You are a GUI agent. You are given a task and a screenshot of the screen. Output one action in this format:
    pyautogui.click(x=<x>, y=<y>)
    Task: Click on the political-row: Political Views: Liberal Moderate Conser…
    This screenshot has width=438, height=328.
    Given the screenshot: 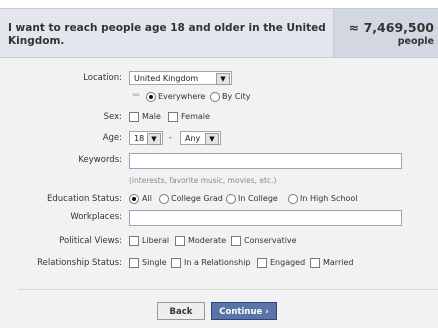 What is the action you would take?
    pyautogui.click(x=219, y=243)
    